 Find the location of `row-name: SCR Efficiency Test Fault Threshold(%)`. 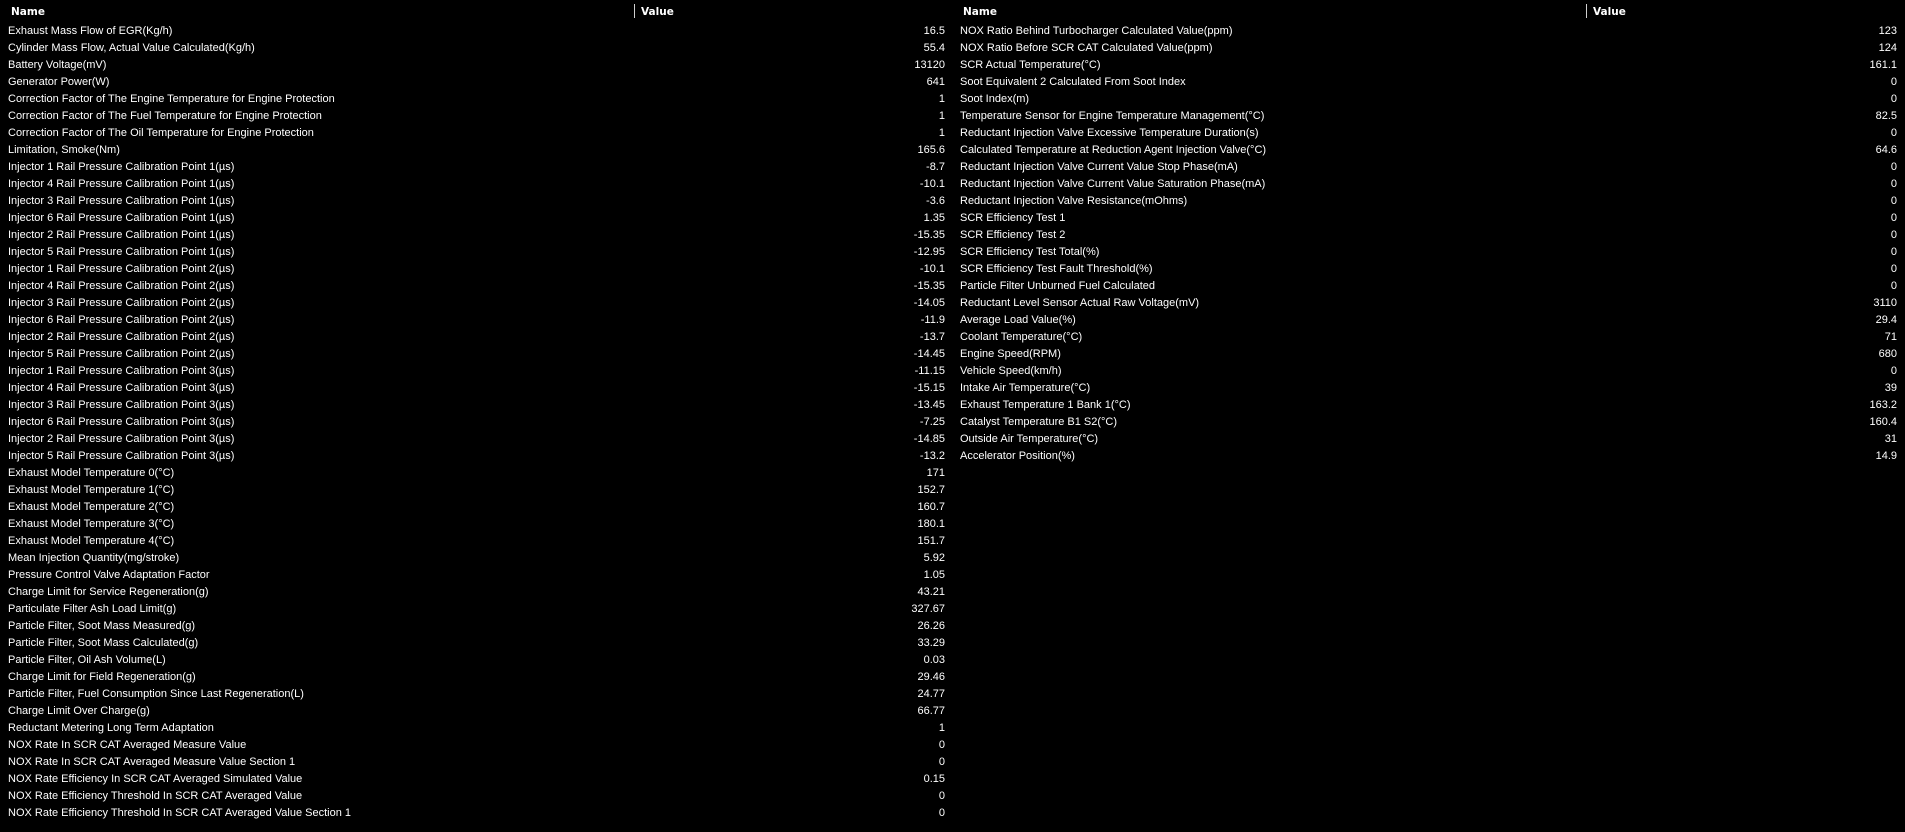

row-name: SCR Efficiency Test Fault Threshold(%) is located at coordinates (1056, 269).